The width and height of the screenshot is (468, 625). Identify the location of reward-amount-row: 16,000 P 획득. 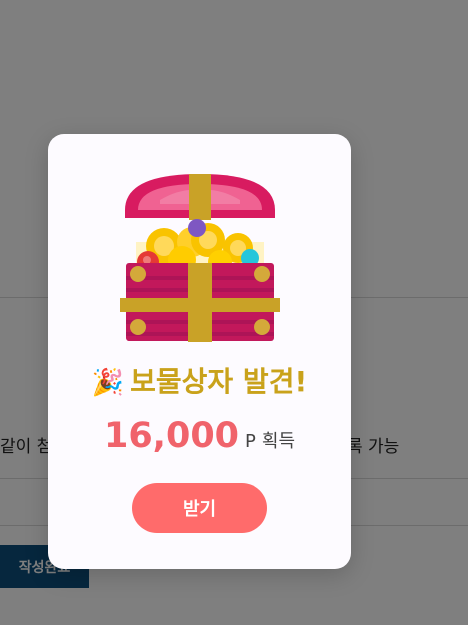
(199, 436).